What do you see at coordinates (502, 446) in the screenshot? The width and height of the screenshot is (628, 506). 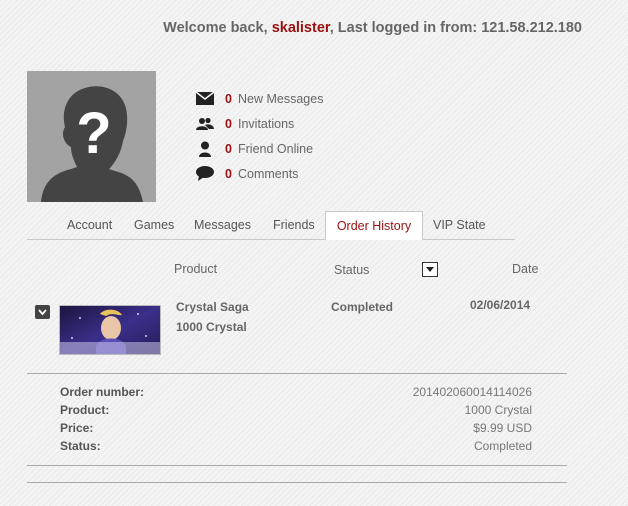 I see `status-value: Completed` at bounding box center [502, 446].